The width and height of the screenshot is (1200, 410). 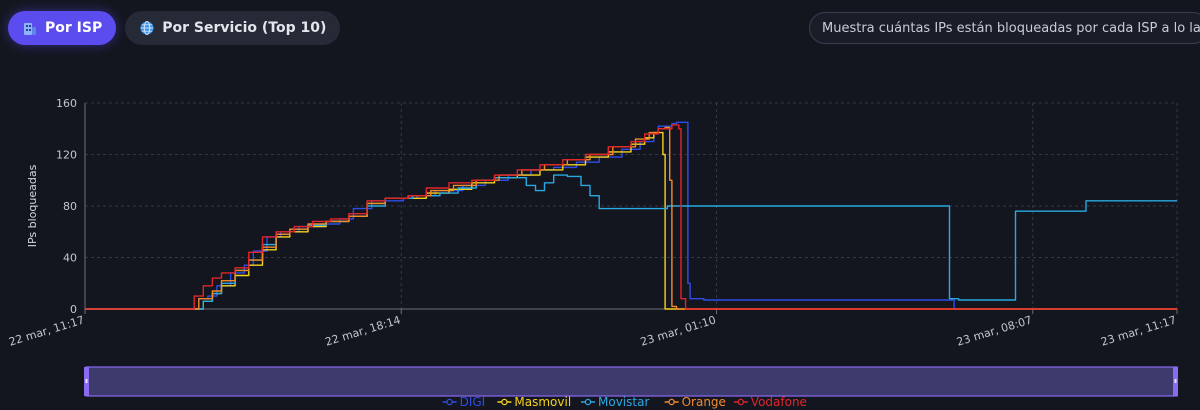 I want to click on legend-item-digi: DIGI, so click(x=464, y=402).